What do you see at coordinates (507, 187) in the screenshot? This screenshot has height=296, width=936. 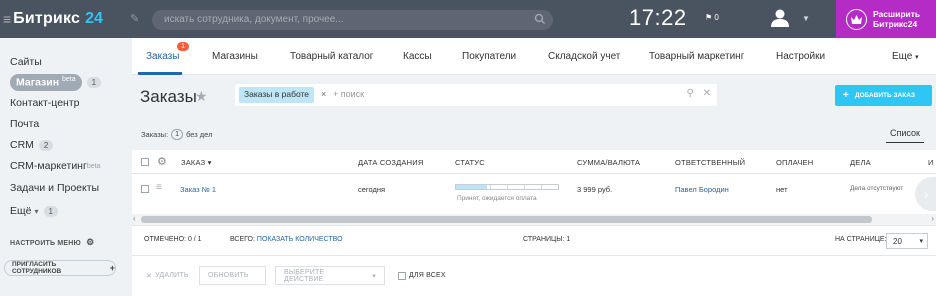 I see `status-progress` at bounding box center [507, 187].